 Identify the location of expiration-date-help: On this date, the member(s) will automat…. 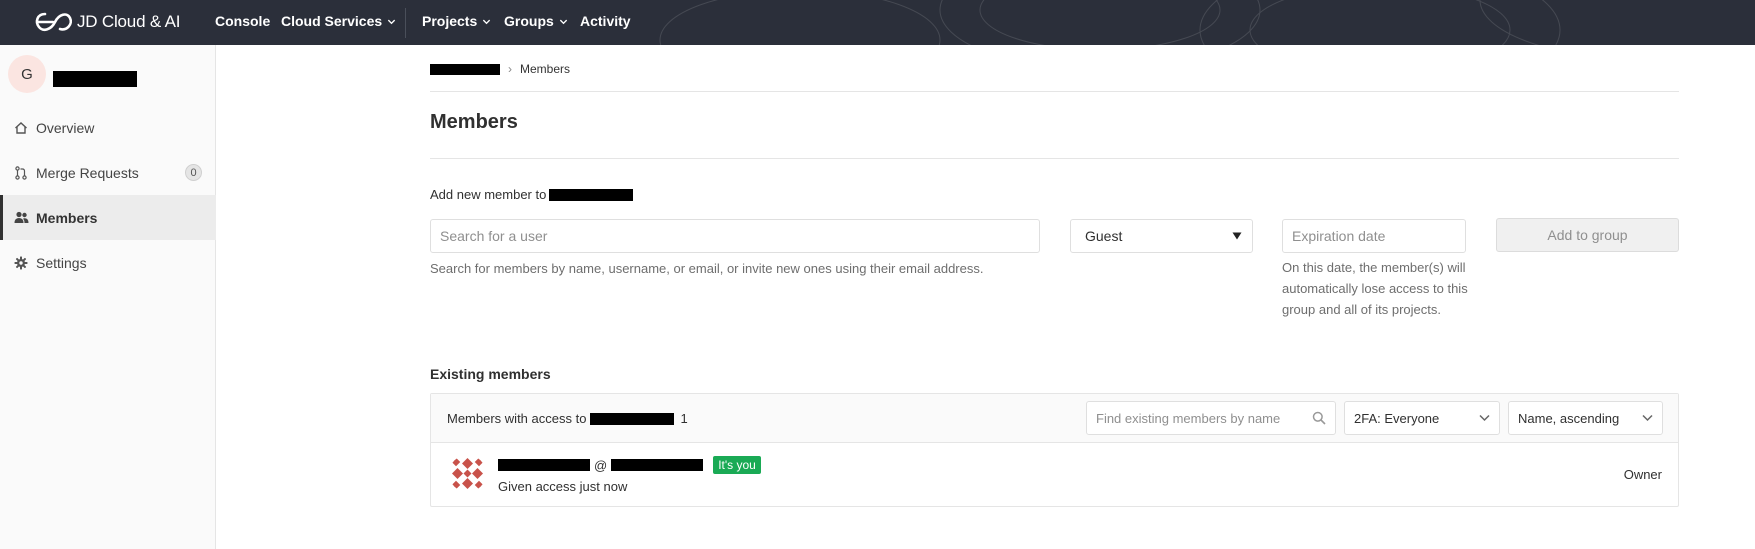
(1375, 288).